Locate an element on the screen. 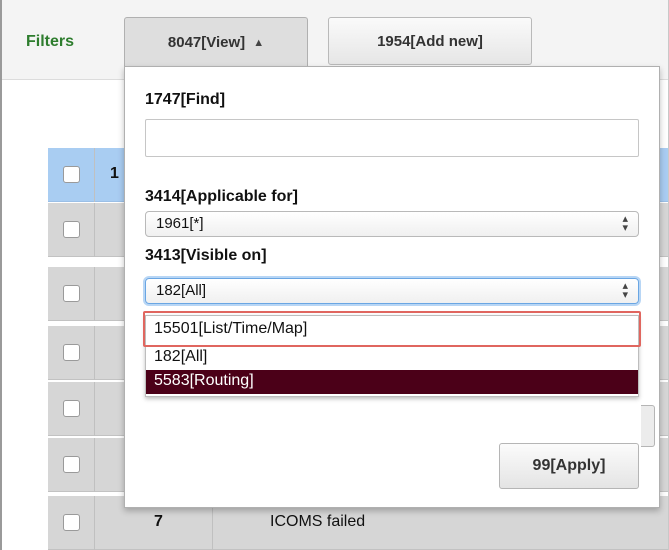  option-routing: 5583[Routing] is located at coordinates (392, 382).